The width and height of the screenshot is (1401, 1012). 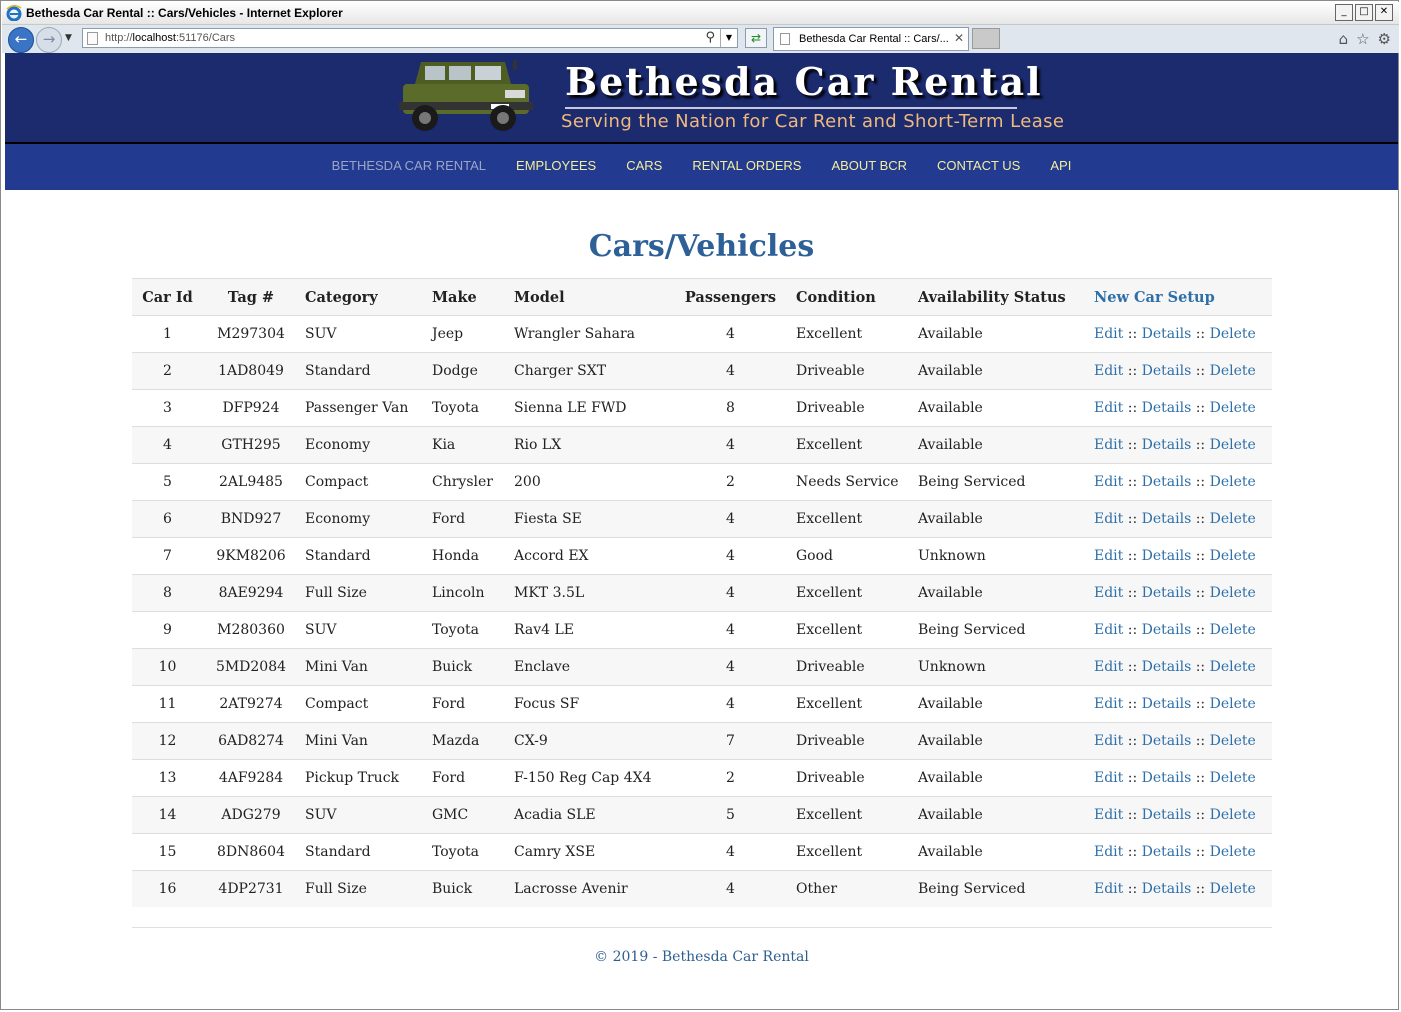 I want to click on minimize-button: _, so click(x=1344, y=12).